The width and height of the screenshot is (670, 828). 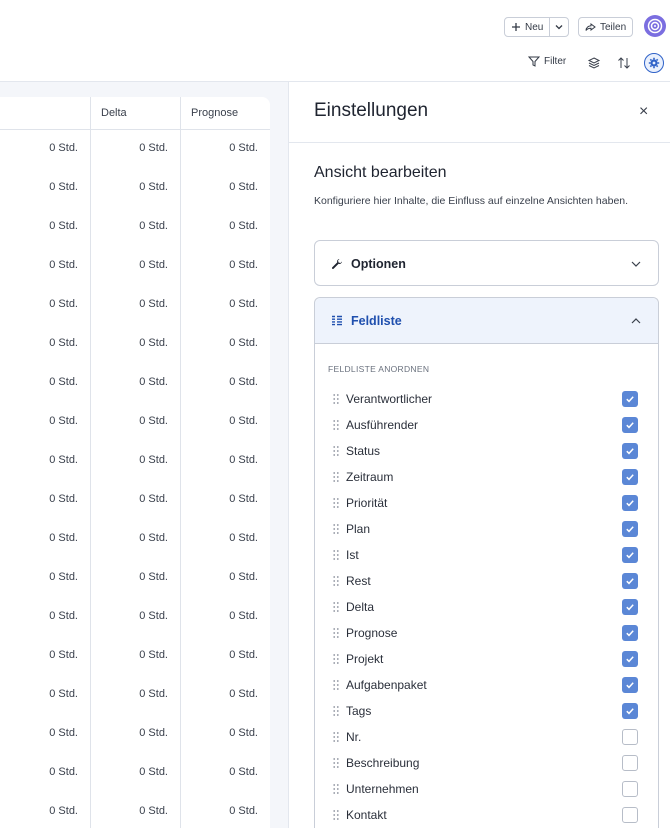 What do you see at coordinates (486, 659) in the screenshot?
I see `field-list-item: Projekt` at bounding box center [486, 659].